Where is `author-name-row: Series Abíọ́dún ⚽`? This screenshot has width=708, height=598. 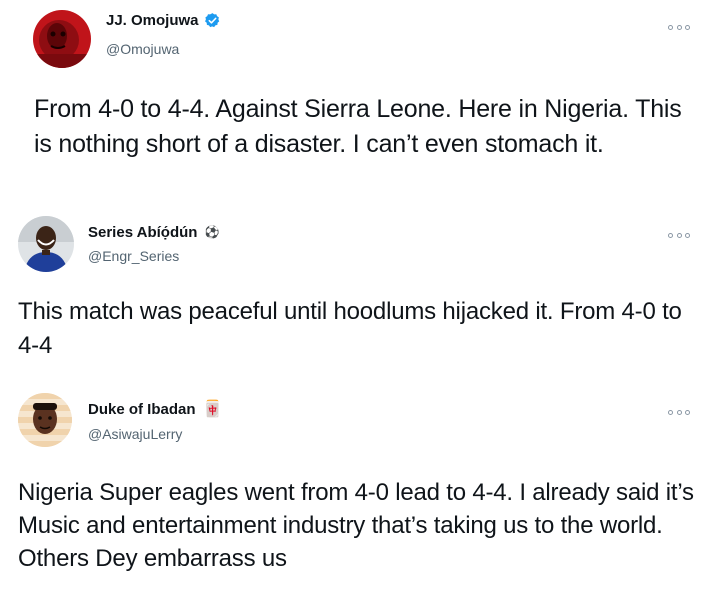
author-name-row: Series Abíọ́dún ⚽ is located at coordinates (153, 232).